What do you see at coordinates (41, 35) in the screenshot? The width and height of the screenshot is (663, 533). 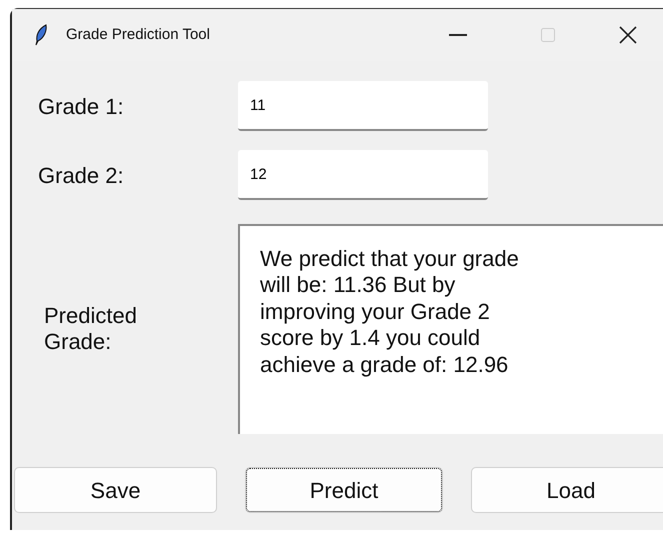 I see `feather-icon` at bounding box center [41, 35].